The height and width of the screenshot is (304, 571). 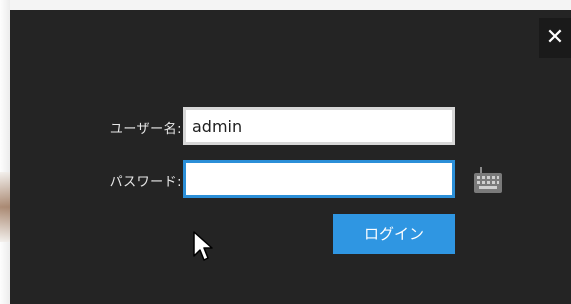 What do you see at coordinates (203, 246) in the screenshot?
I see `mouse-pointer-icon` at bounding box center [203, 246].